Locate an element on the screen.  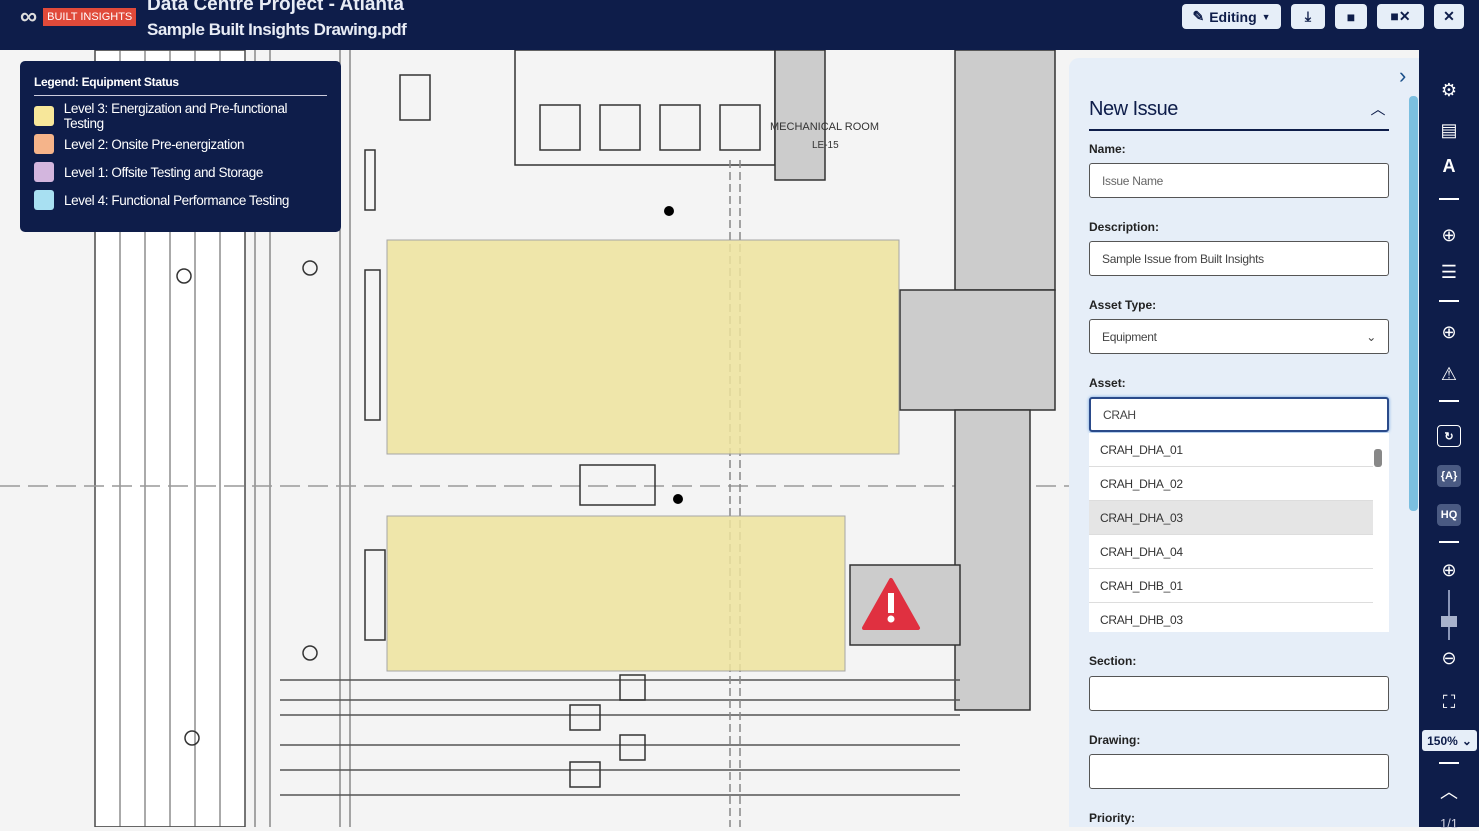
edit-icon: ✎ is located at coordinates (1198, 16).